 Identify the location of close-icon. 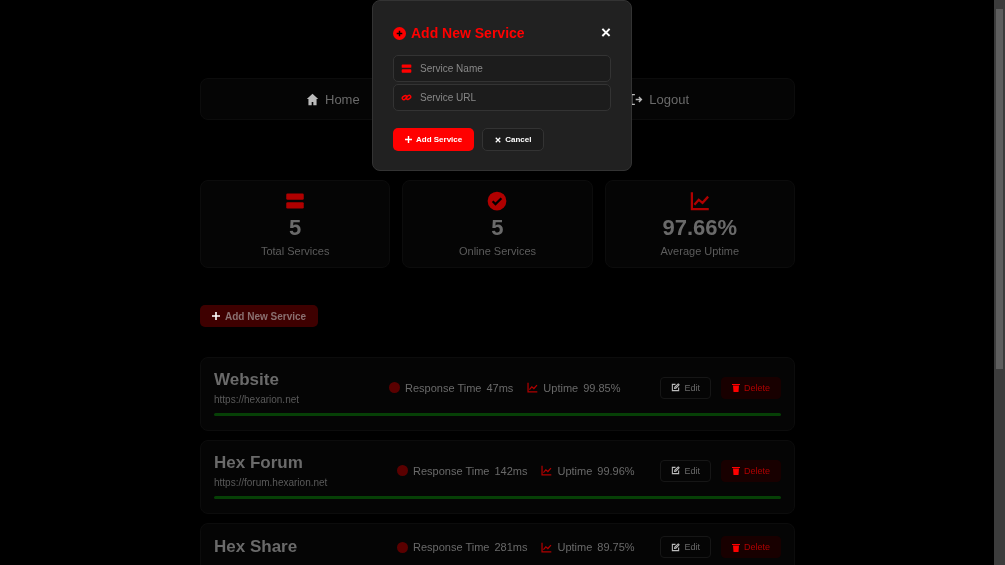
(498, 139).